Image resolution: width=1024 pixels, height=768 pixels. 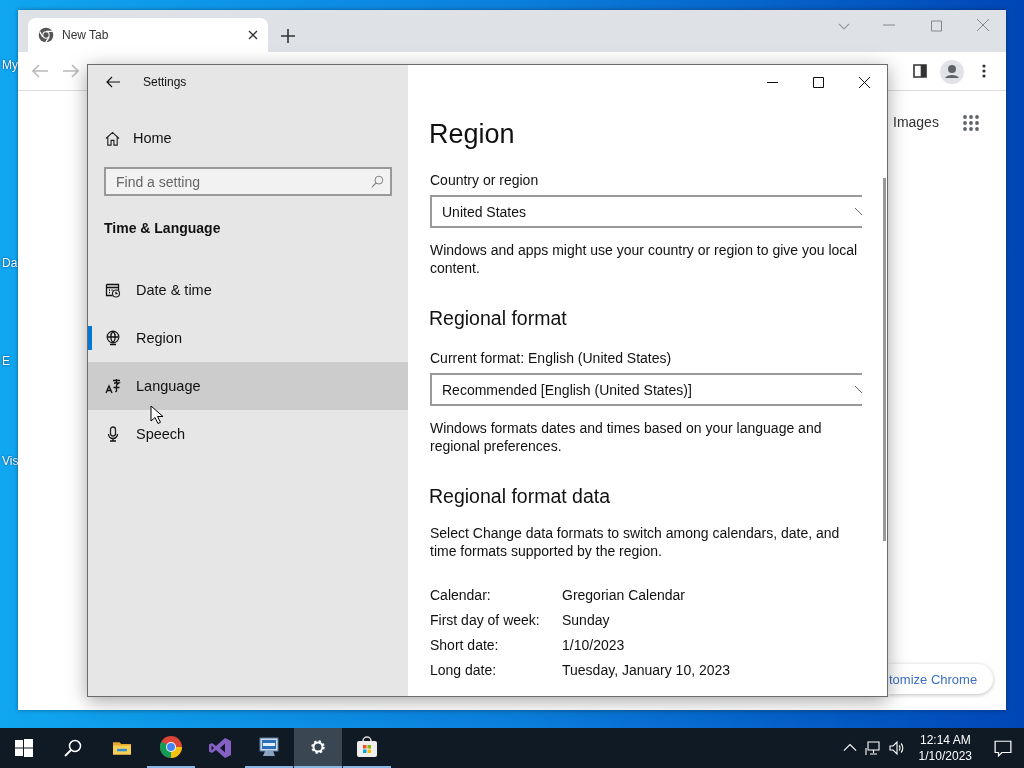 I want to click on taskbar-clock: 12:14 AM 1/10/2023, so click(x=945, y=748).